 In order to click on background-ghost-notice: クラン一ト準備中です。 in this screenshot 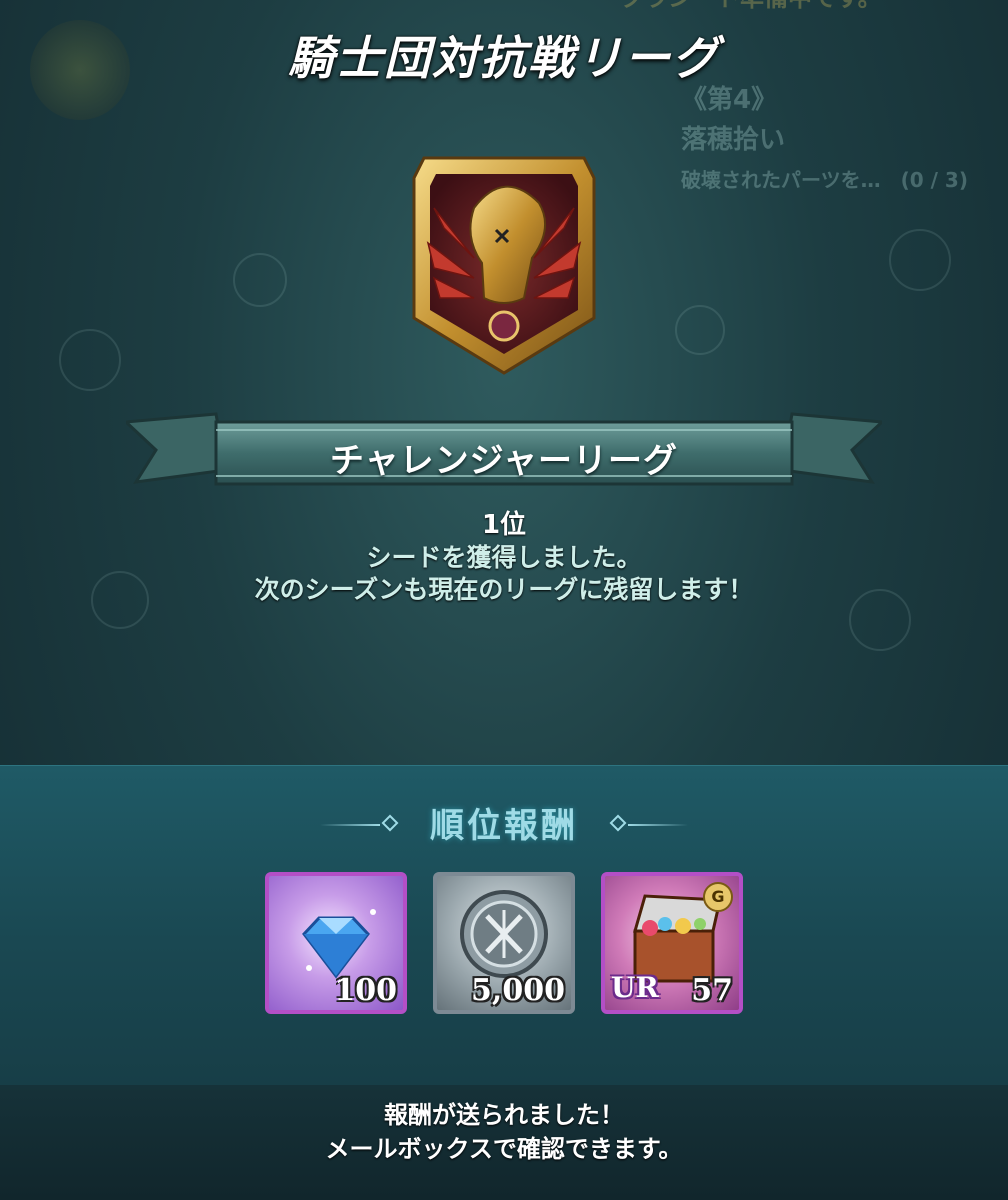, I will do `click(751, 6)`.